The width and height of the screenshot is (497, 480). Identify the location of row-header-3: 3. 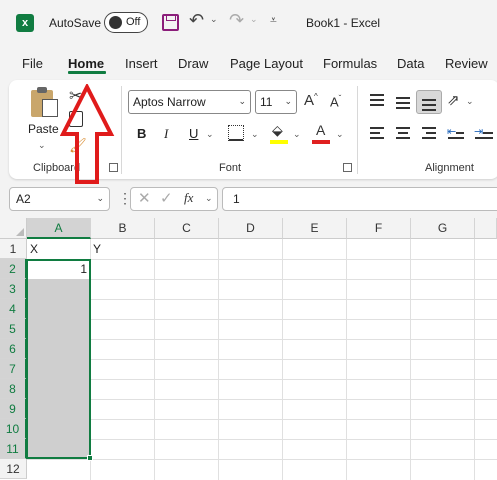
(13, 289).